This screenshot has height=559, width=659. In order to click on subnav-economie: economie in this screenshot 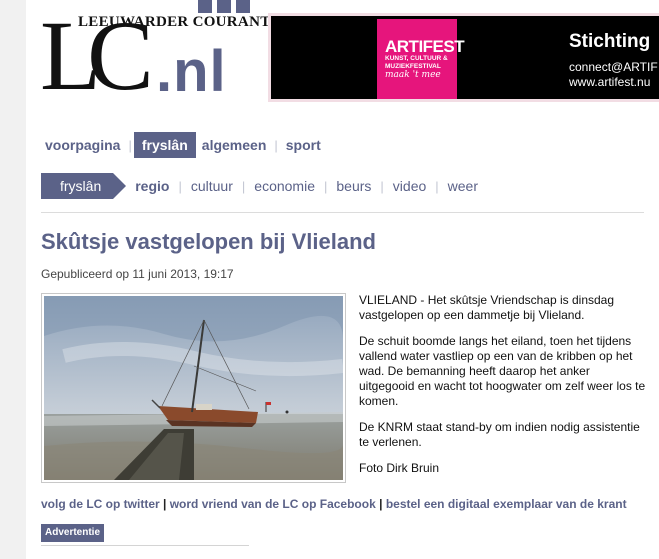, I will do `click(284, 186)`.